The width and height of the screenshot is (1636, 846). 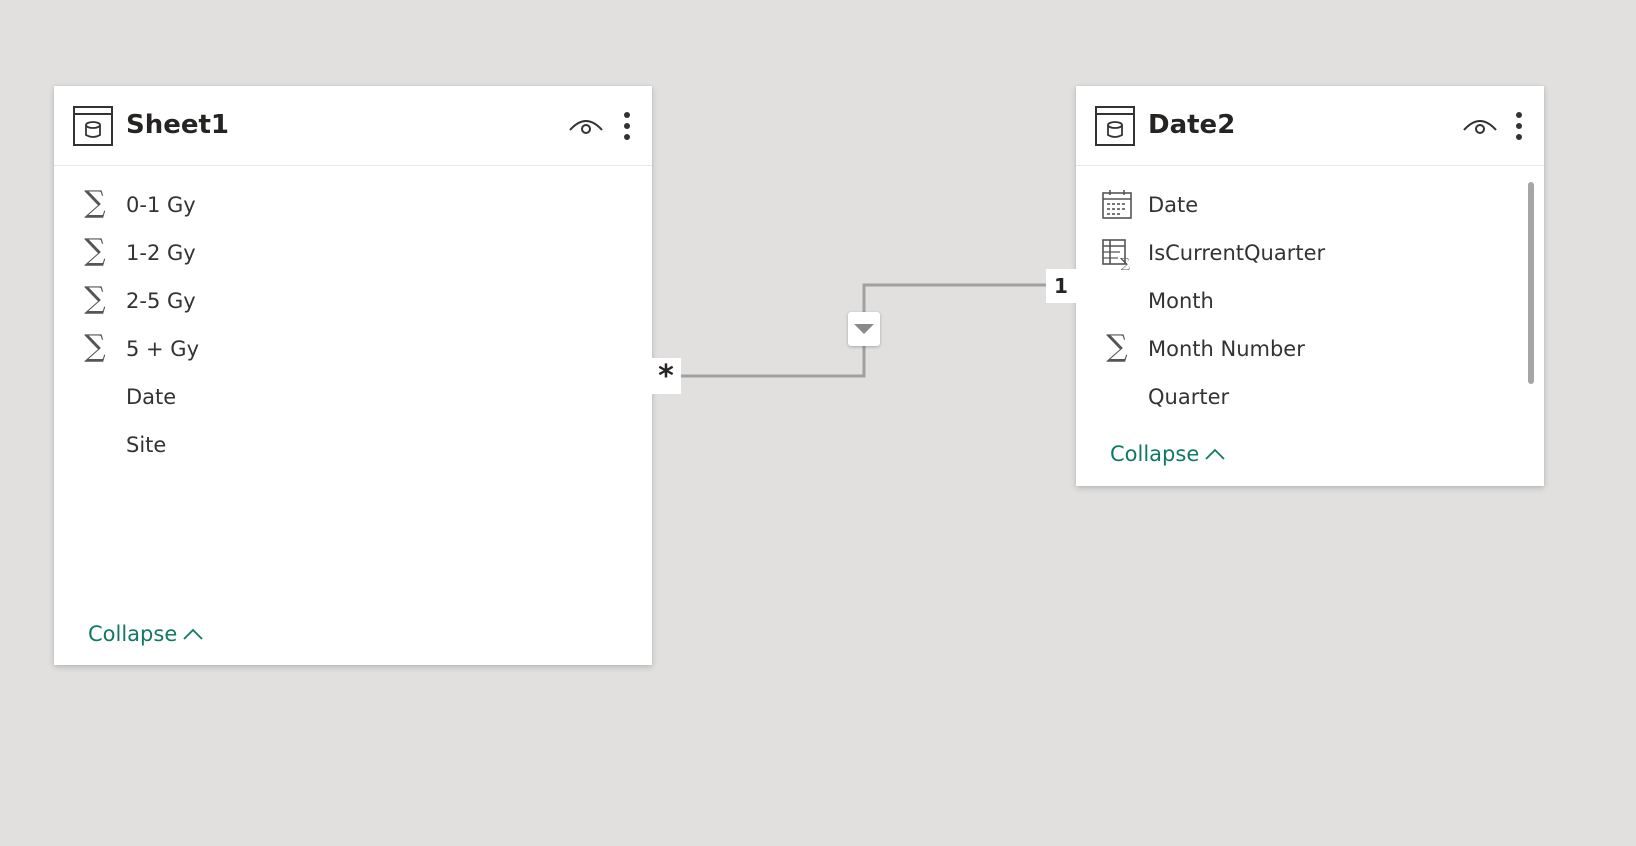 I want to click on table-header: Sheet1, so click(x=353, y=126).